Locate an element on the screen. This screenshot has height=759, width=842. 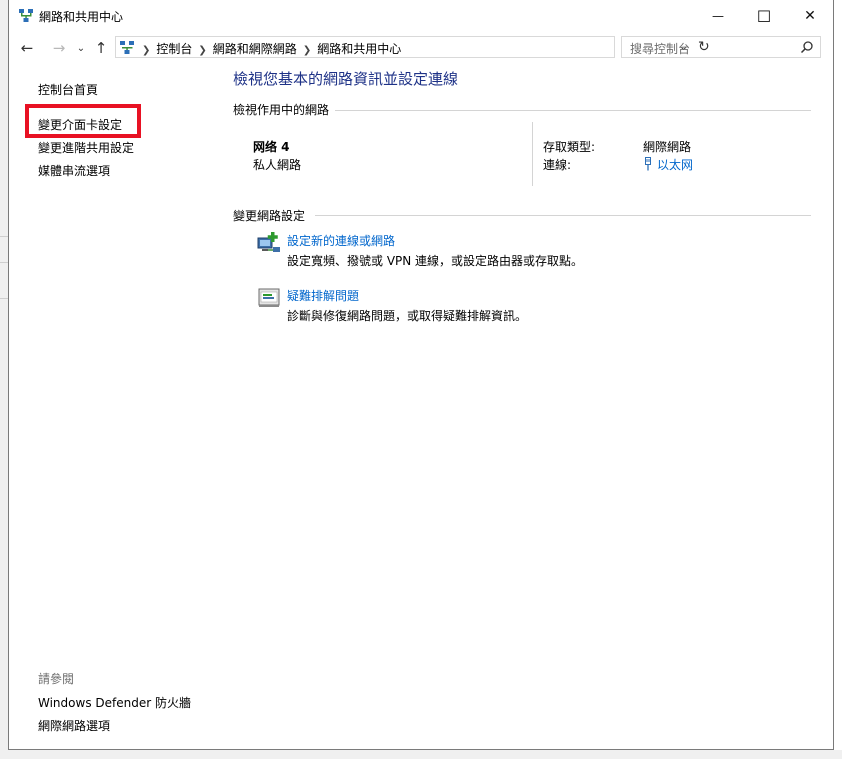
address-row: ← → ⌄ ↑ ❯ 控制台 ❯ 網路和網際網路 ❯ 網路和共用中心 ⌄ ↻ 搜尋控制台 is located at coordinates (421, 48).